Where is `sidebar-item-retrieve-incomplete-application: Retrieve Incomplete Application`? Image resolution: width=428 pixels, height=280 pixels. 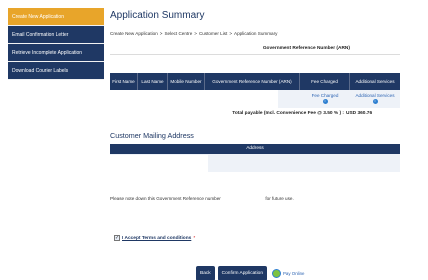 sidebar-item-retrieve-incomplete-application: Retrieve Incomplete Application is located at coordinates (56, 53).